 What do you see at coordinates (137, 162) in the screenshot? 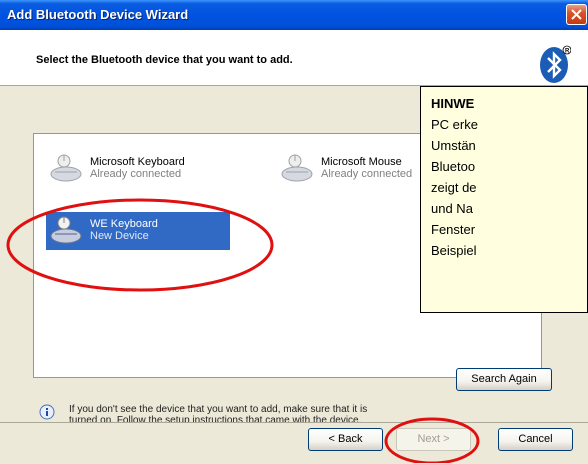
I see `device-name: Microsoft Keyboard` at bounding box center [137, 162].